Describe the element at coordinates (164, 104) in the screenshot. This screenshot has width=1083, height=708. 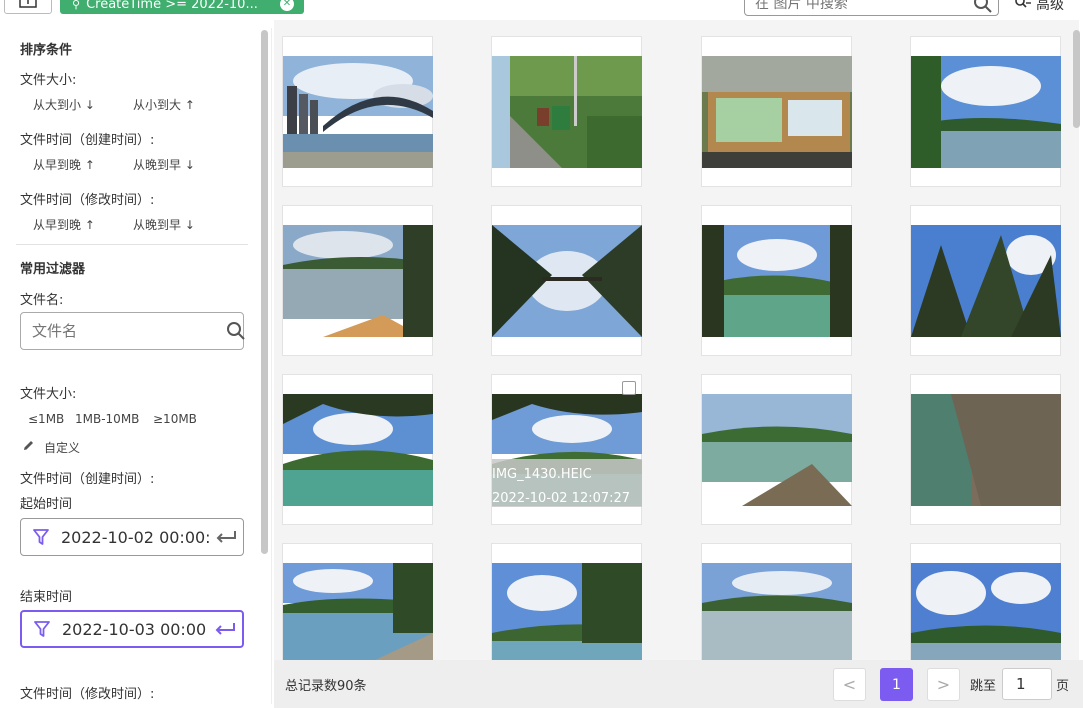
I see `sort-size-asc-button: 从小到大 ↑` at that location.